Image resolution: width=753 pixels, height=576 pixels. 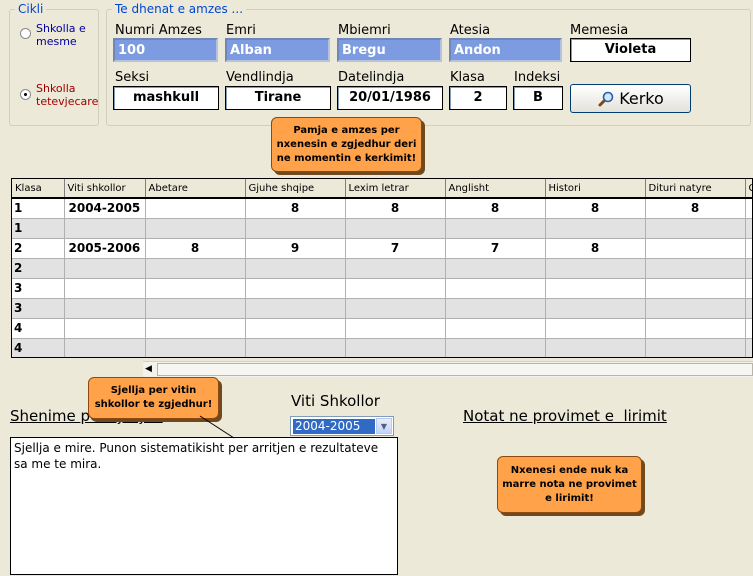 What do you see at coordinates (25, 94) in the screenshot?
I see `radio-shkolla-tetevjecare` at bounding box center [25, 94].